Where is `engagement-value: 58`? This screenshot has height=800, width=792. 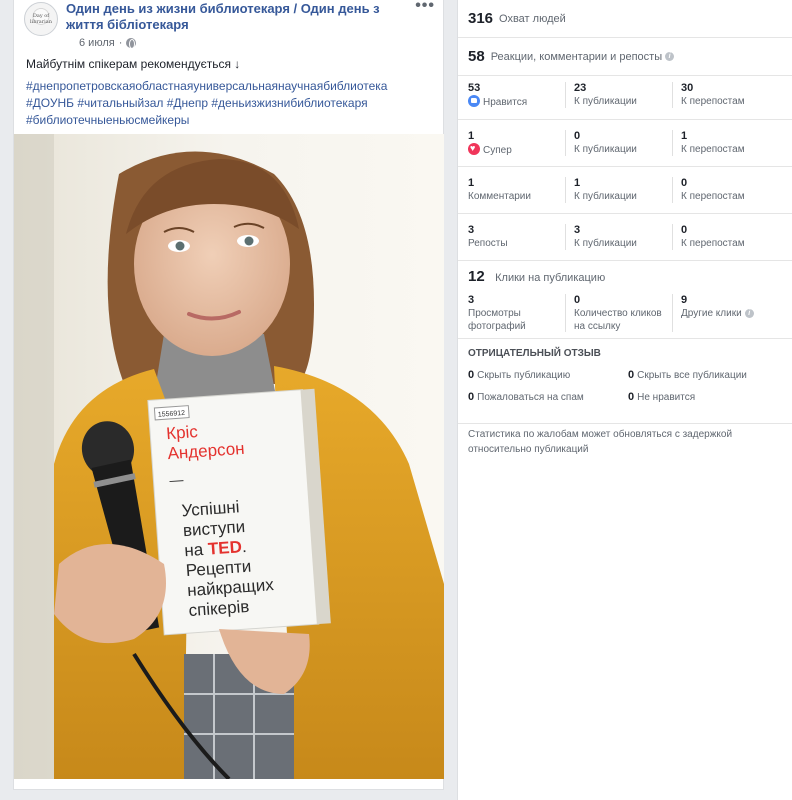 engagement-value: 58 is located at coordinates (476, 56).